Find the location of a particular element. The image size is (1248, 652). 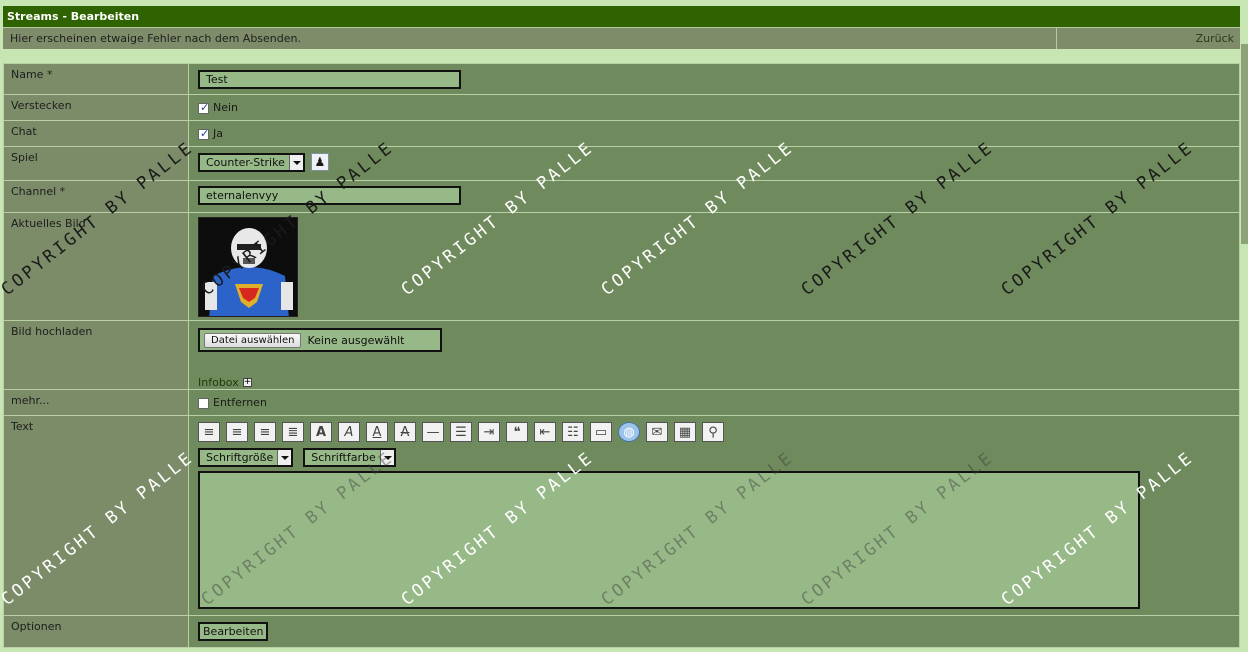

name-label: Name * is located at coordinates (96, 79).